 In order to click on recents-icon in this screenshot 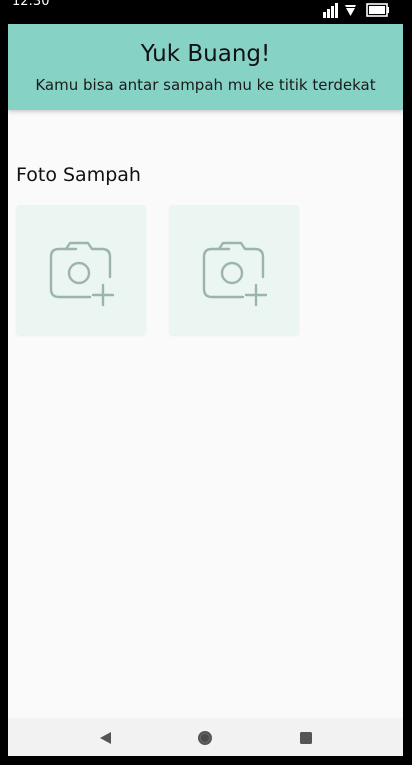, I will do `click(306, 738)`.